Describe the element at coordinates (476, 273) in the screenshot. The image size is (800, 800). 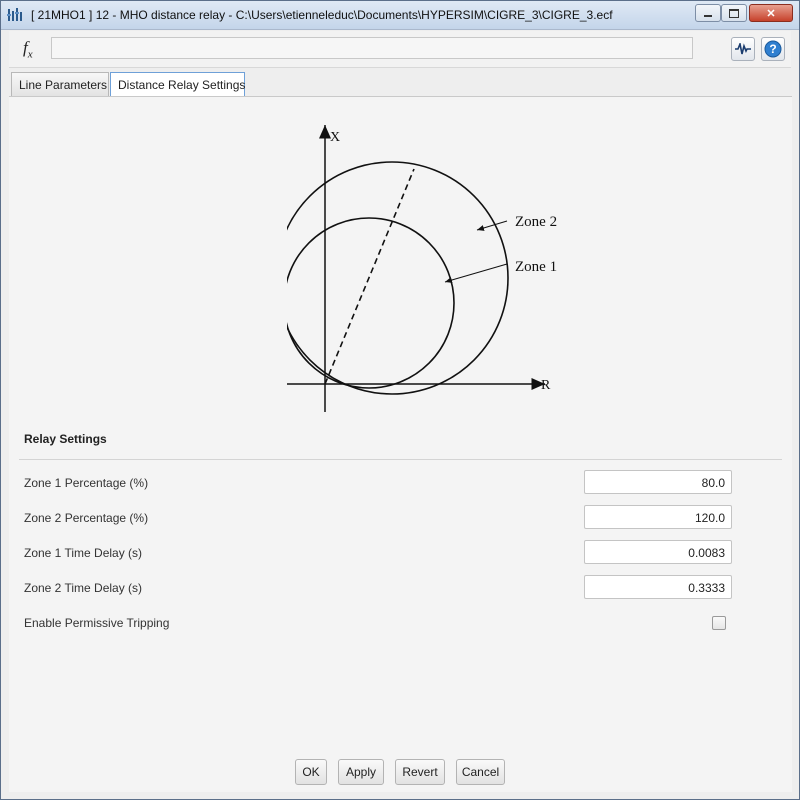
I see `zone1-pointer` at that location.